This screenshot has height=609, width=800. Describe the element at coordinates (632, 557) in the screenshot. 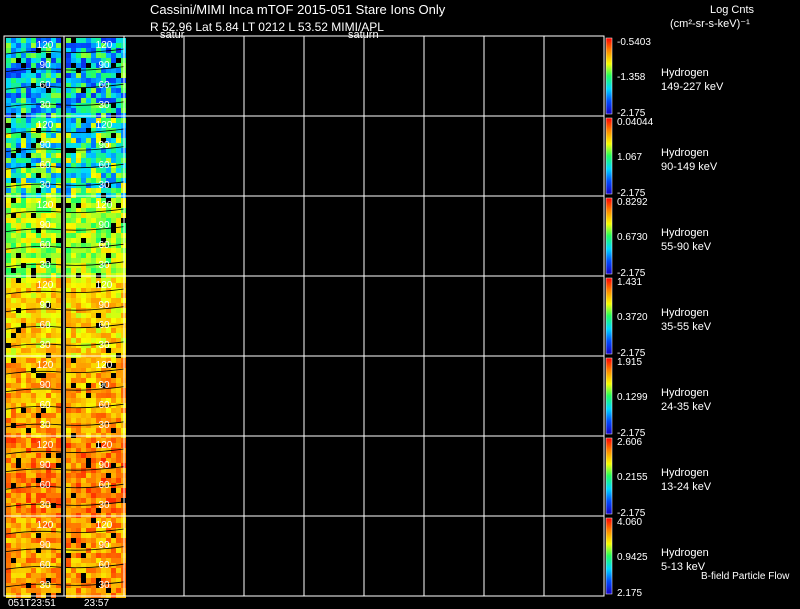

I see `colorbar-mid-label: 0.9425` at that location.